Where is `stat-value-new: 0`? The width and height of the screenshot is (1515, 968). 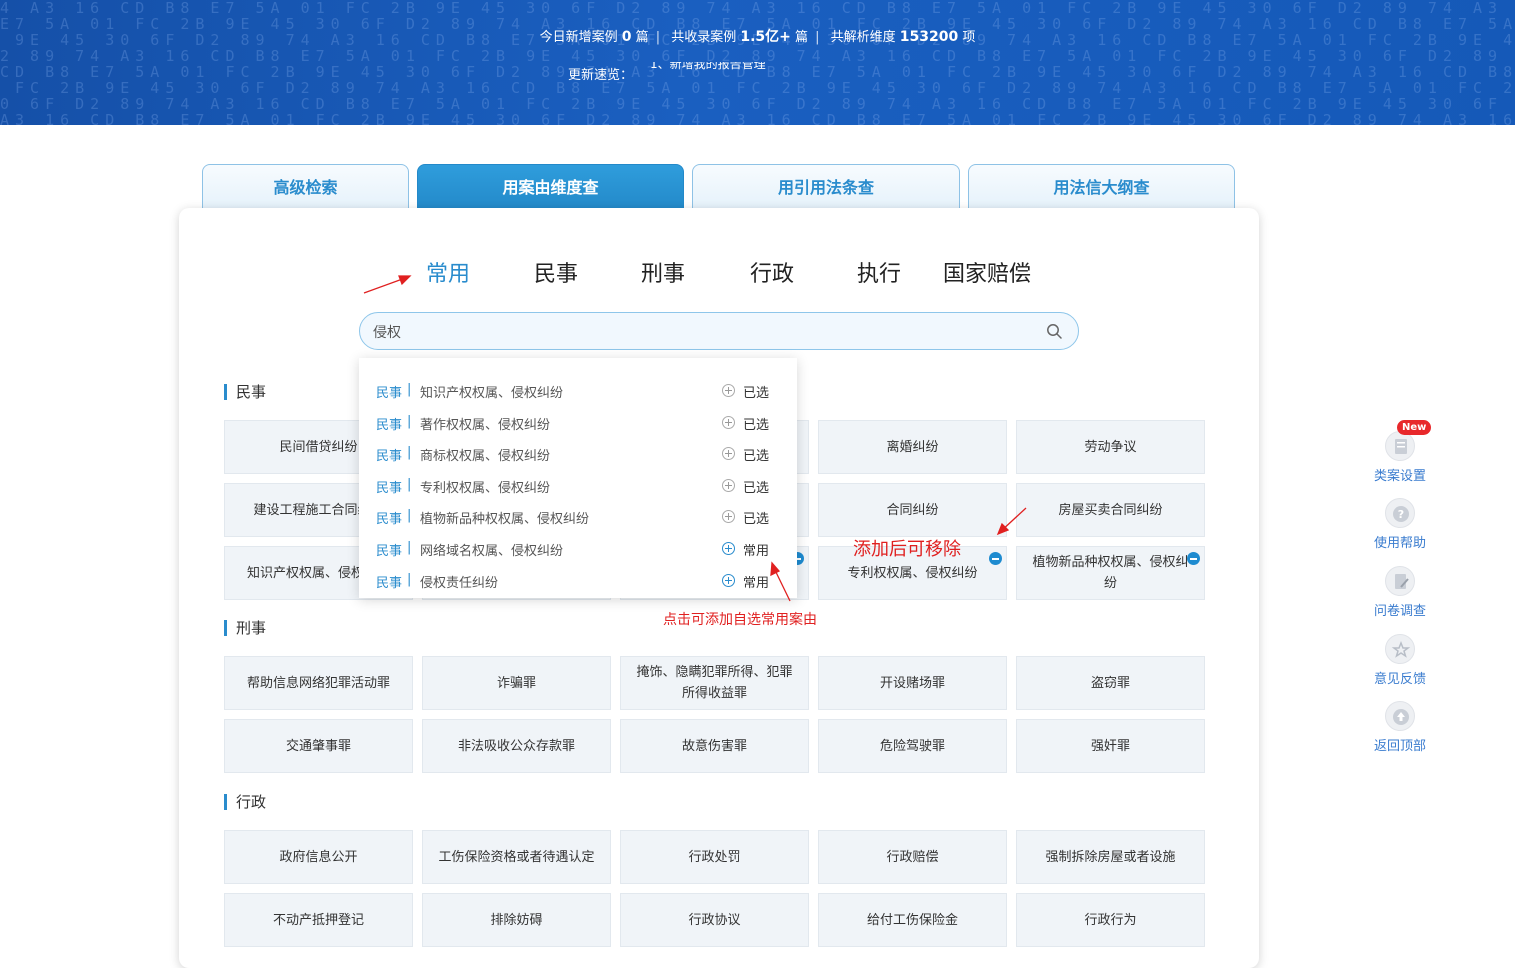 stat-value-new: 0 is located at coordinates (626, 37).